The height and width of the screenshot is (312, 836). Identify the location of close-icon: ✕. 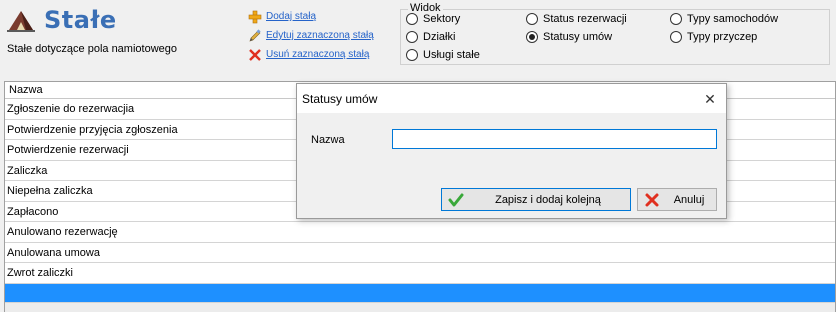
(710, 99).